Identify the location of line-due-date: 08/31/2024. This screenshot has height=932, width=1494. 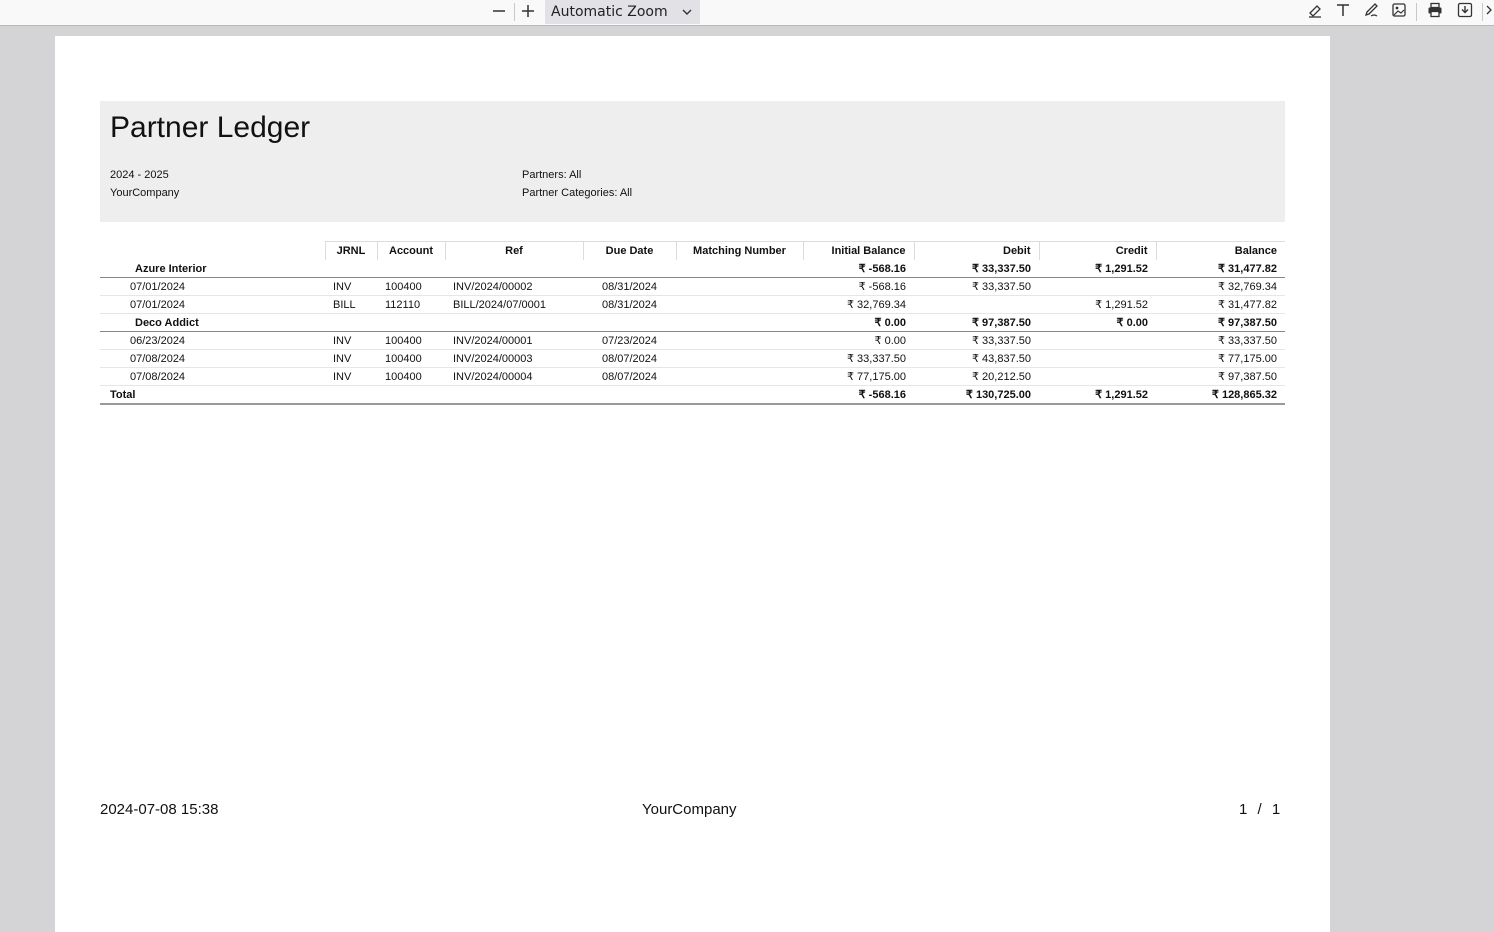
(629, 286).